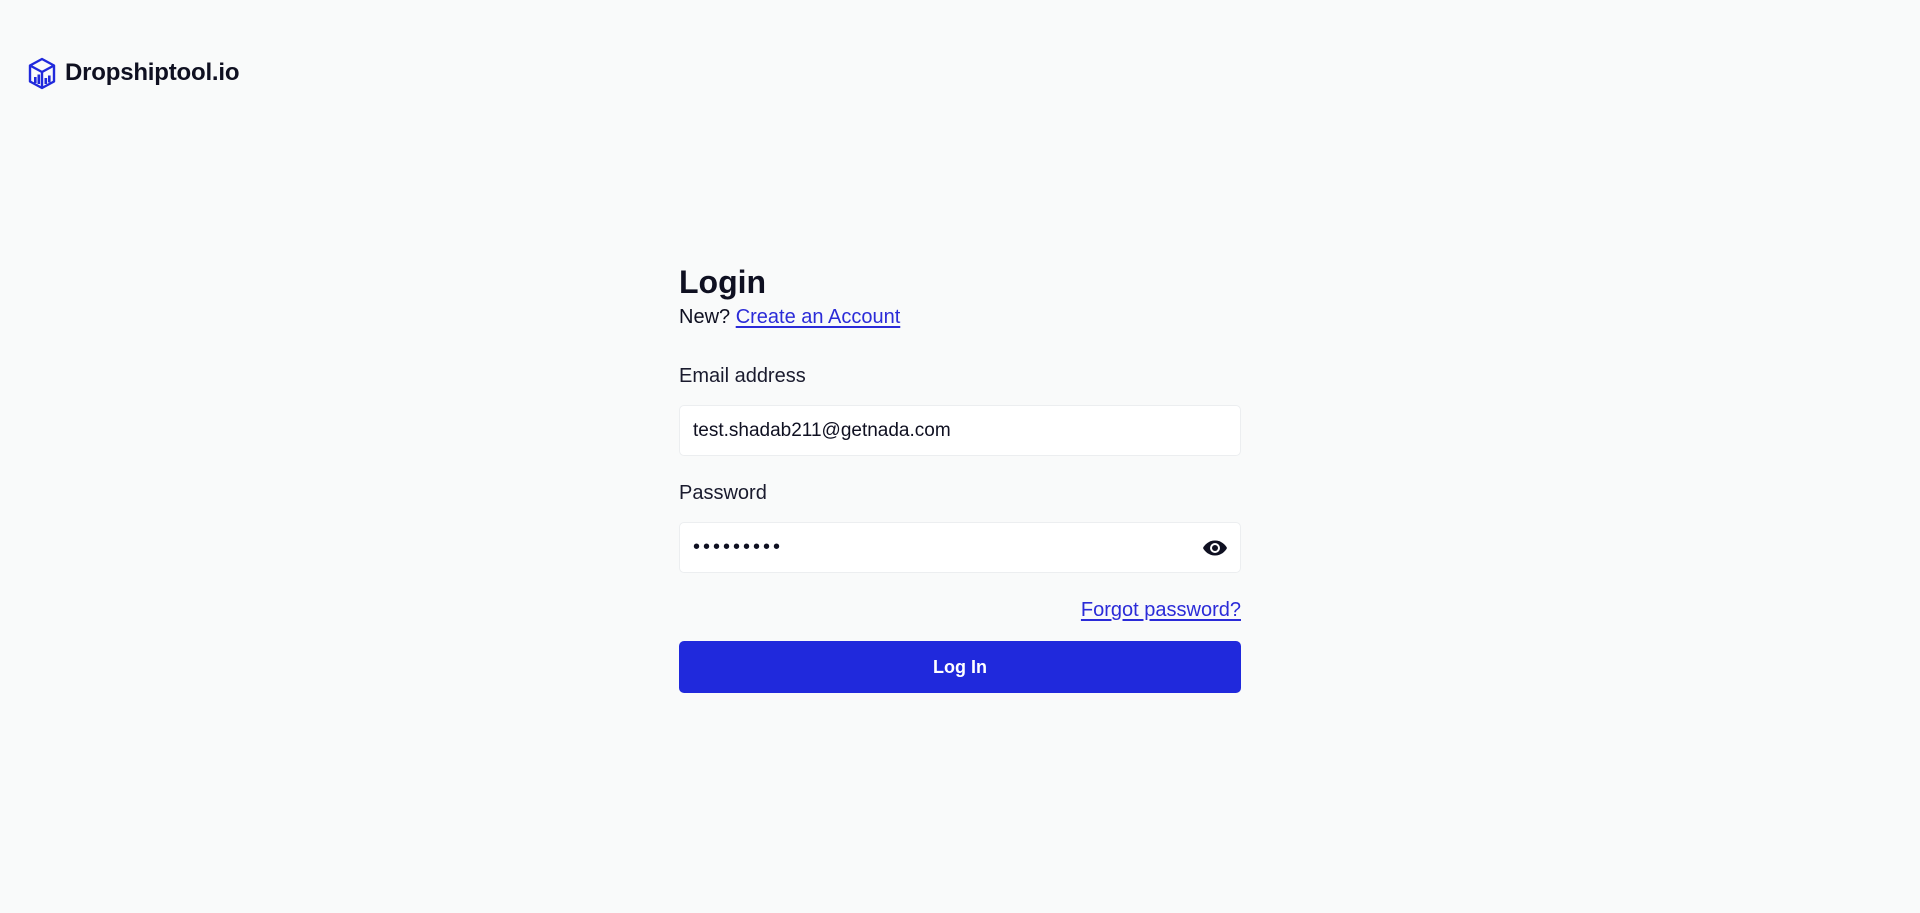 The height and width of the screenshot is (913, 1920). Describe the element at coordinates (960, 610) in the screenshot. I see `forgot-password-row: Forgot password?` at that location.